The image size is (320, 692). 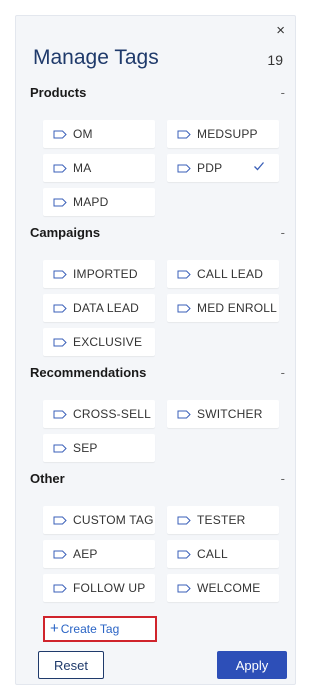 I want to click on section-header-products: Products -, so click(x=157, y=95).